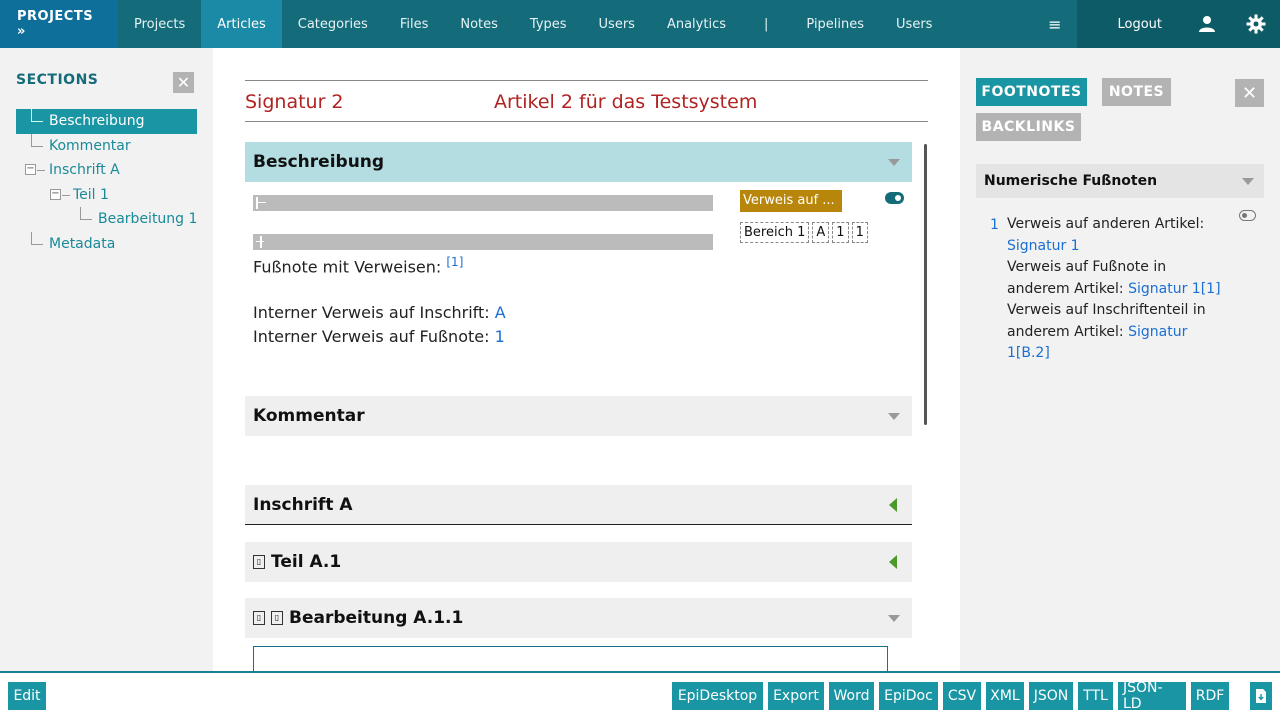  I want to click on nav-projects: Projects, so click(159, 24).